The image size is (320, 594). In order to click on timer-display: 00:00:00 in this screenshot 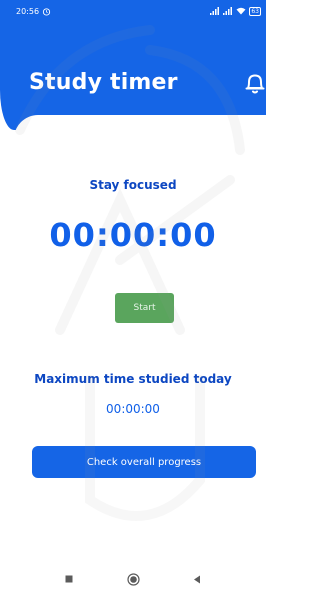, I will do `click(133, 235)`.